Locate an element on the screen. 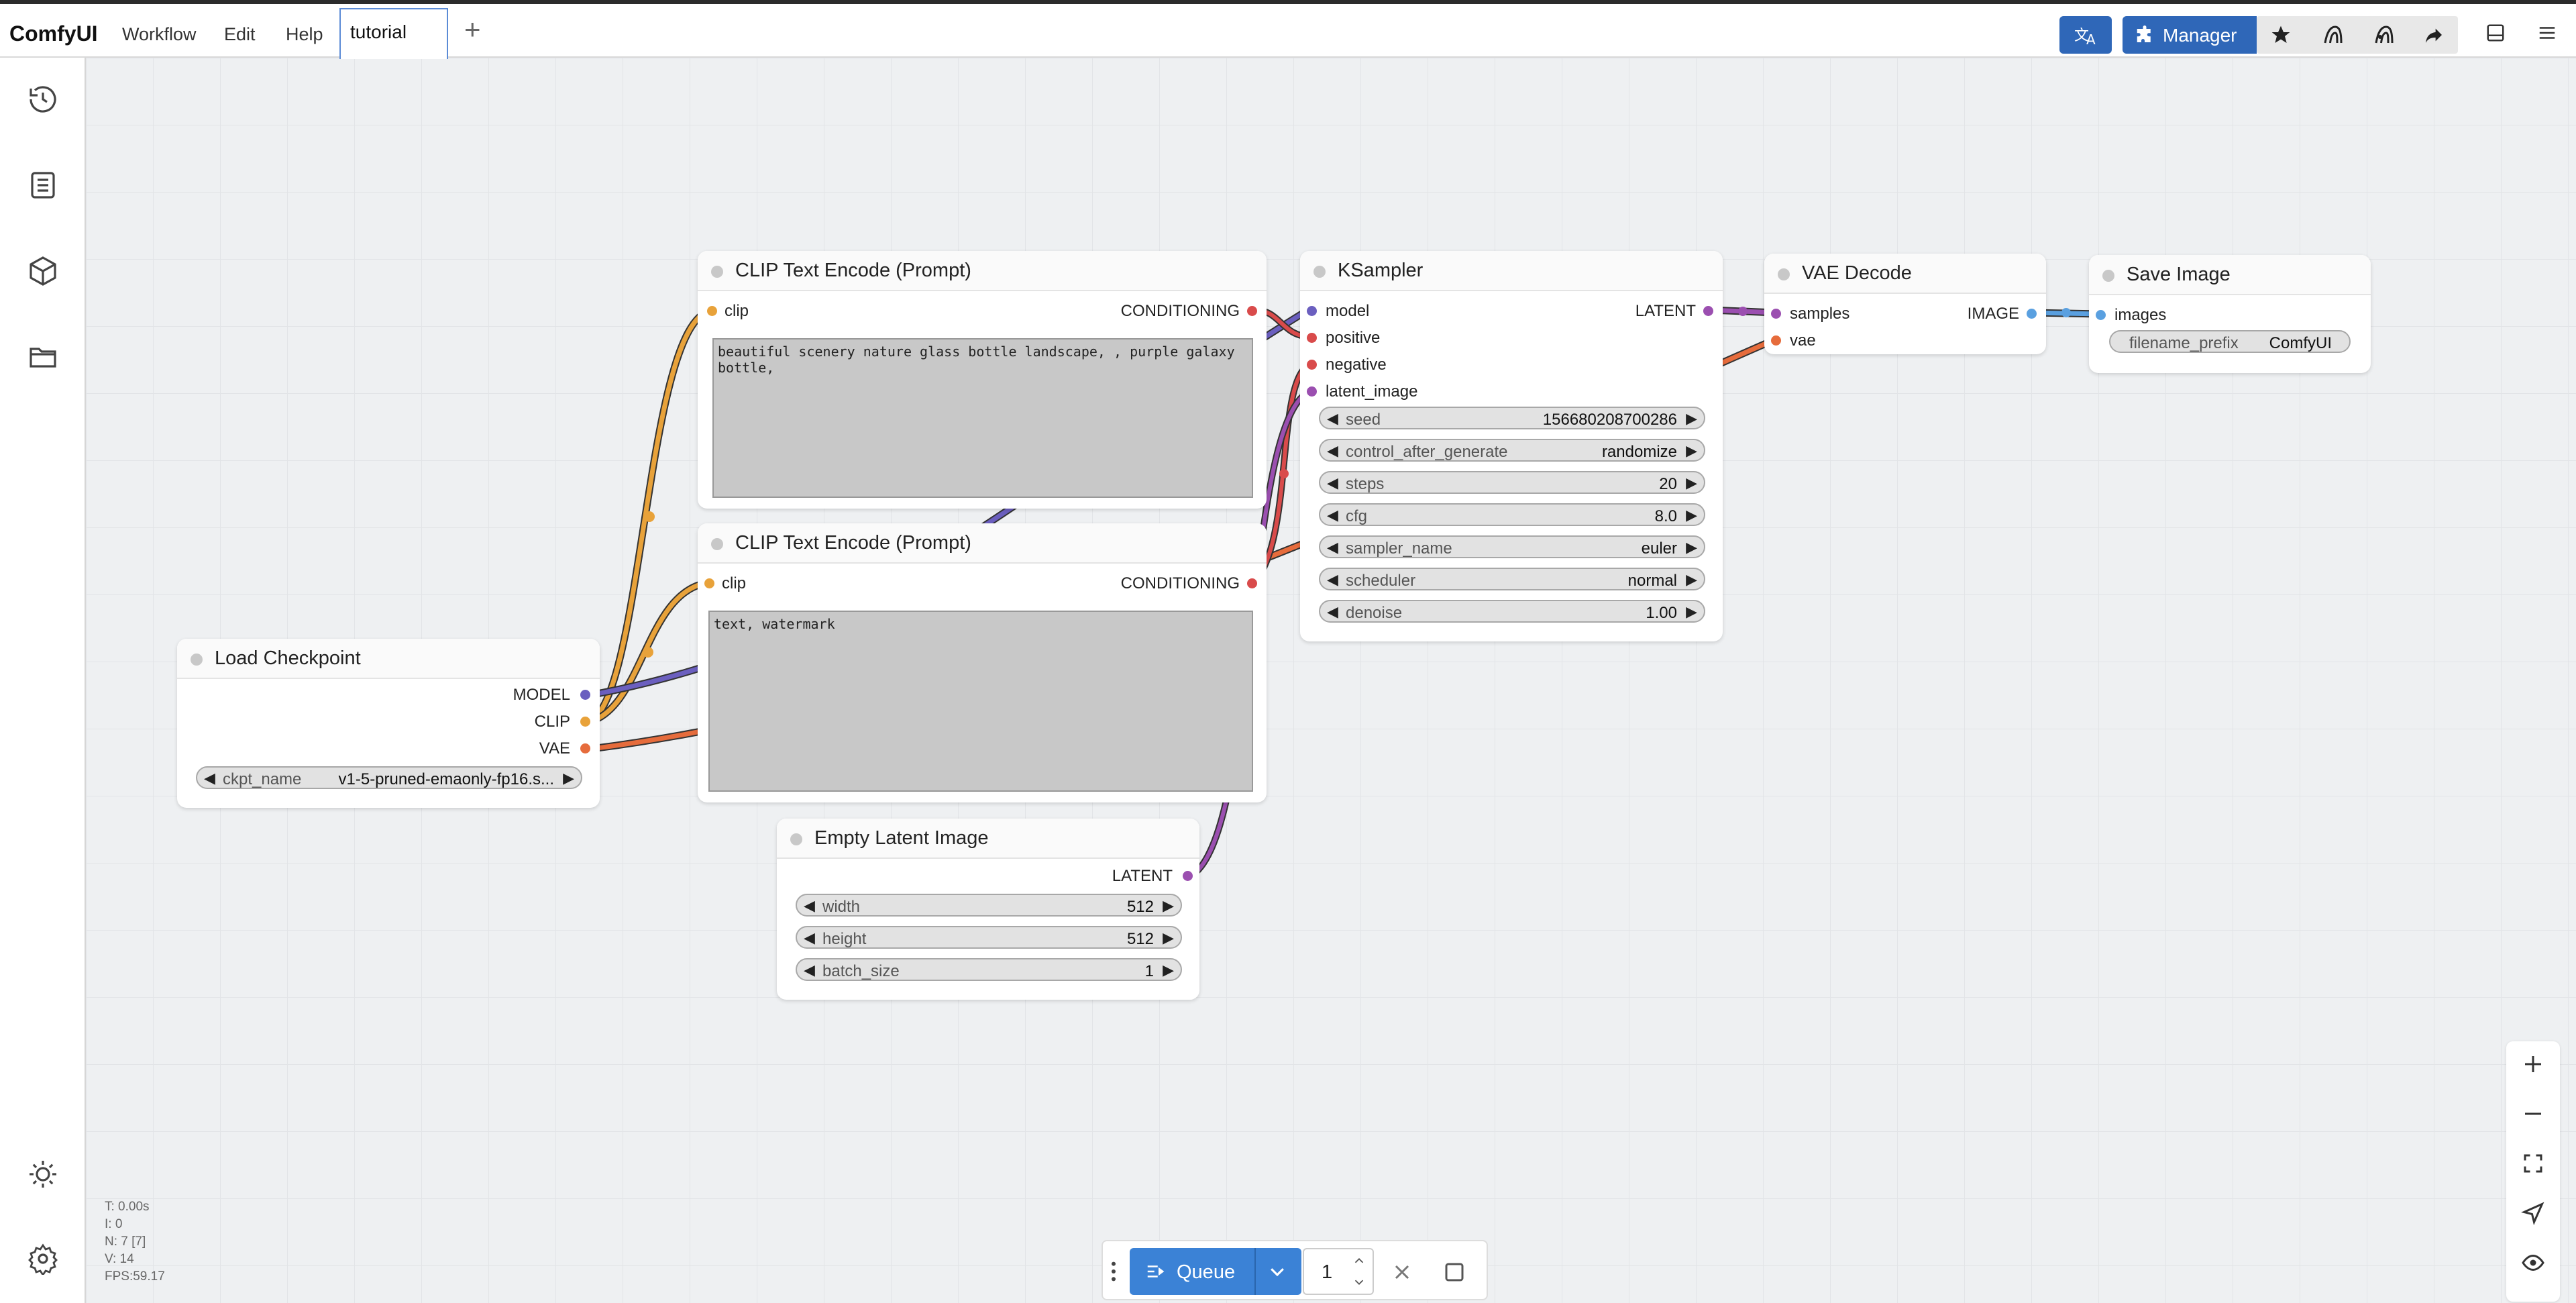 This screenshot has height=1303, width=2576. widget-control-after-generate: ◀ control_after_generate randomize ▶ is located at coordinates (1512, 450).